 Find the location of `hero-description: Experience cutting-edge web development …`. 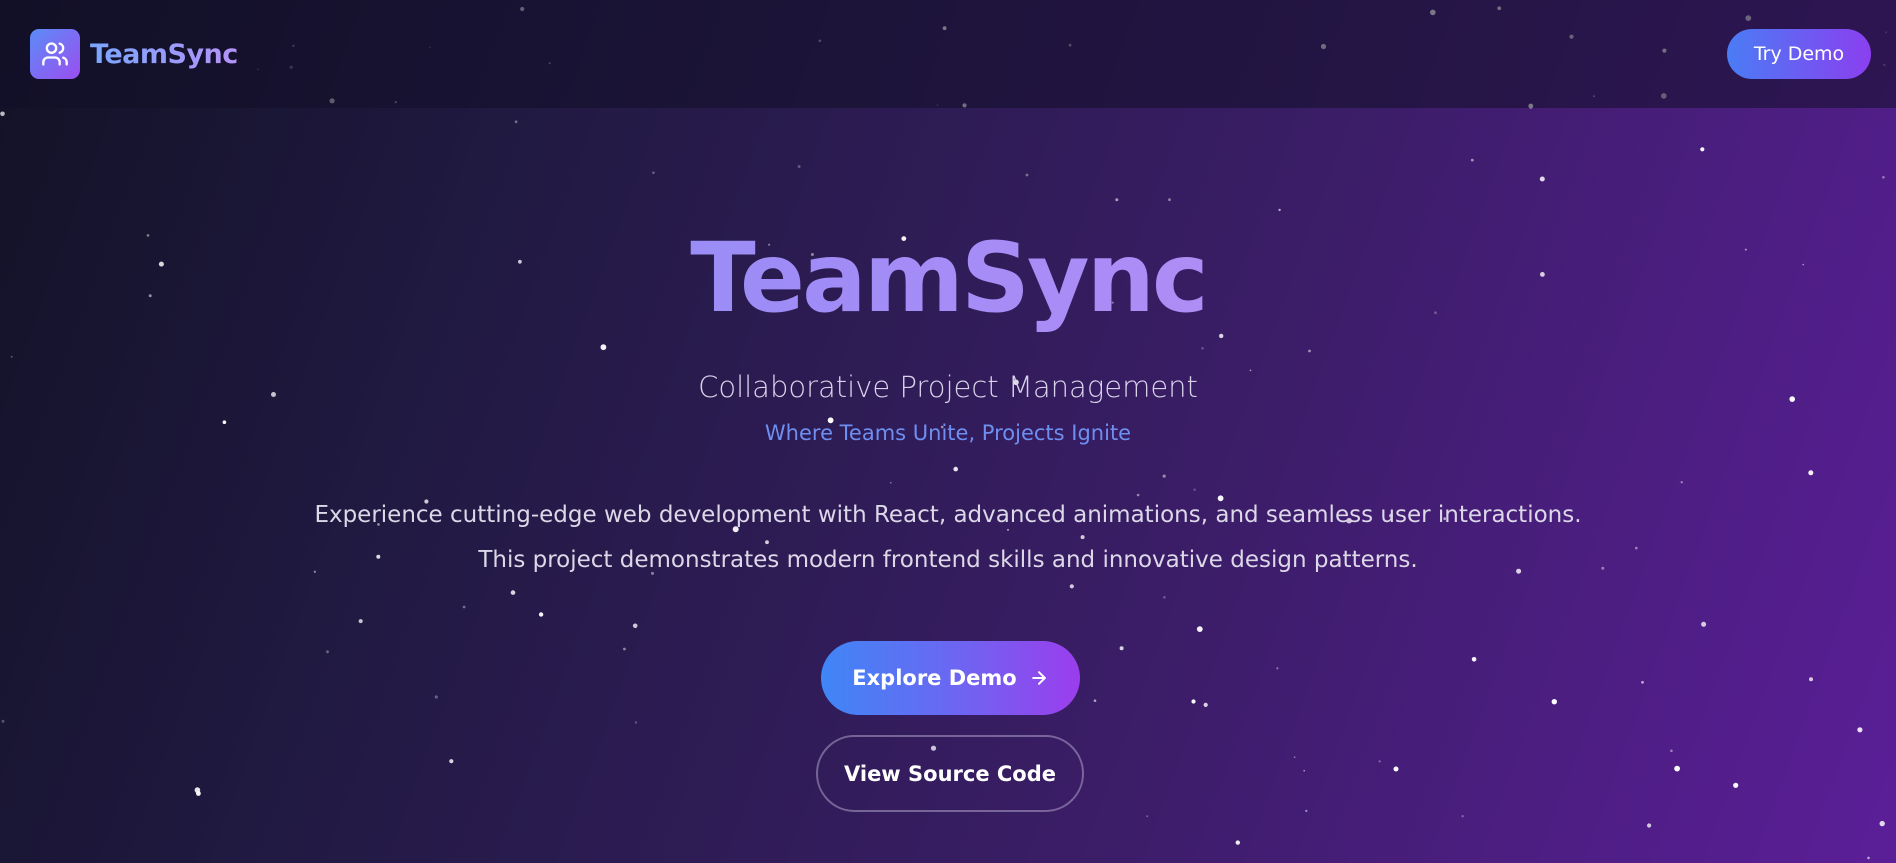

hero-description: Experience cutting-edge web development … is located at coordinates (948, 537).